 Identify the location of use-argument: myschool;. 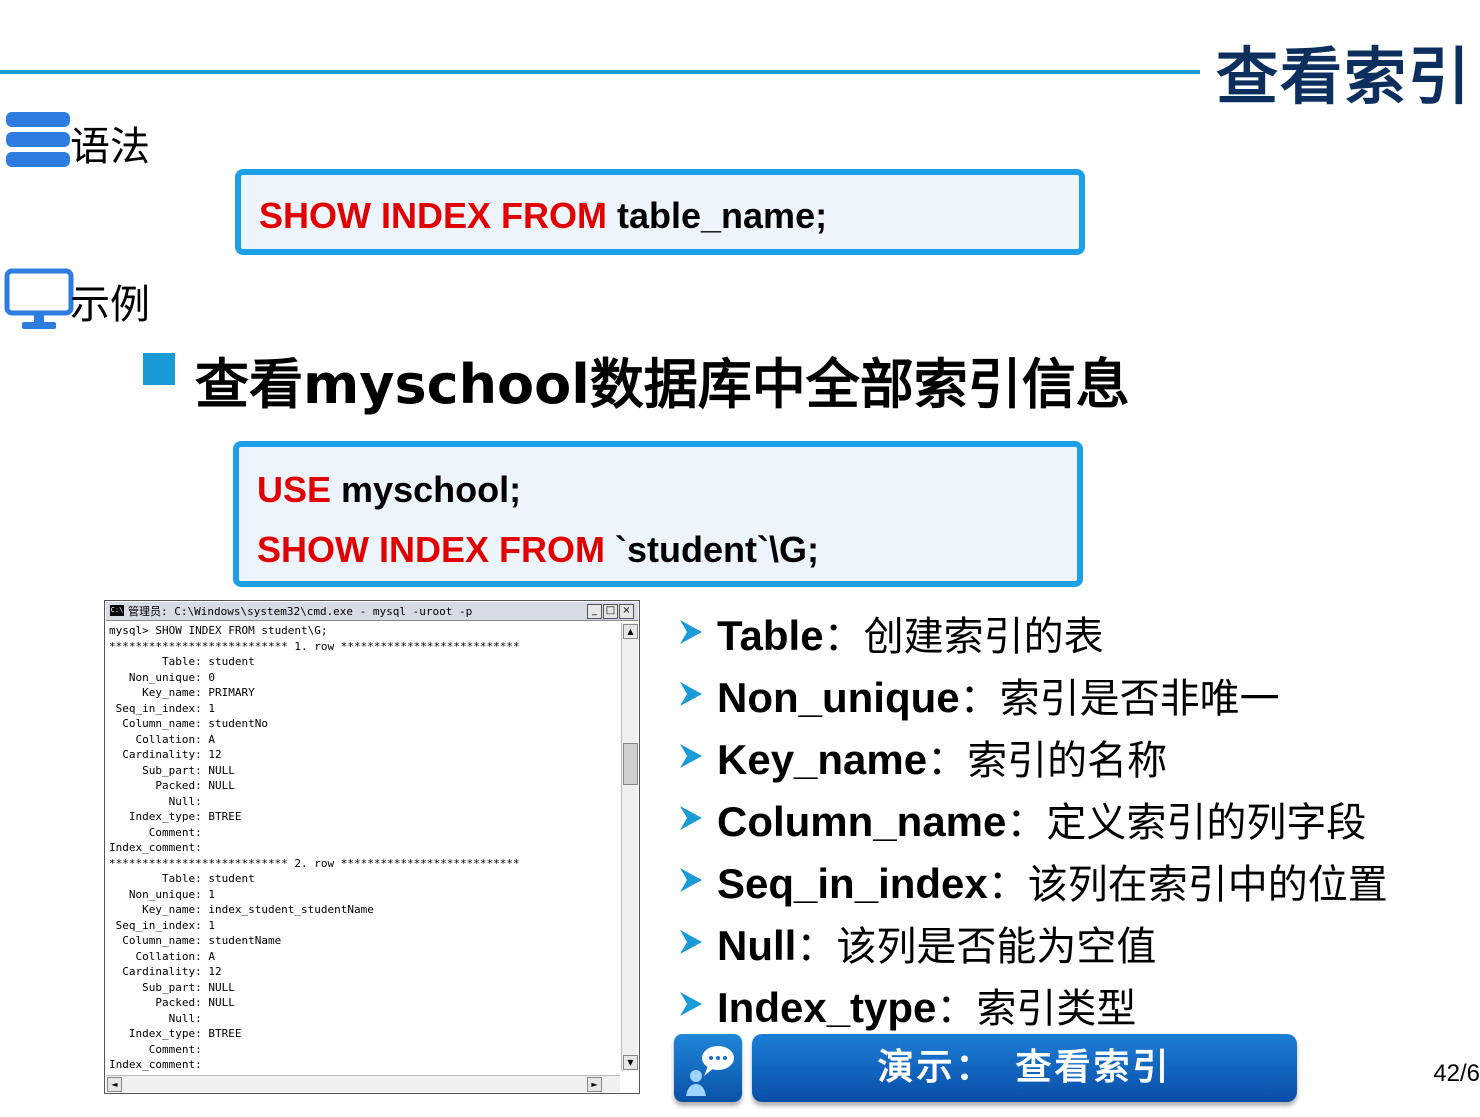
(426, 489).